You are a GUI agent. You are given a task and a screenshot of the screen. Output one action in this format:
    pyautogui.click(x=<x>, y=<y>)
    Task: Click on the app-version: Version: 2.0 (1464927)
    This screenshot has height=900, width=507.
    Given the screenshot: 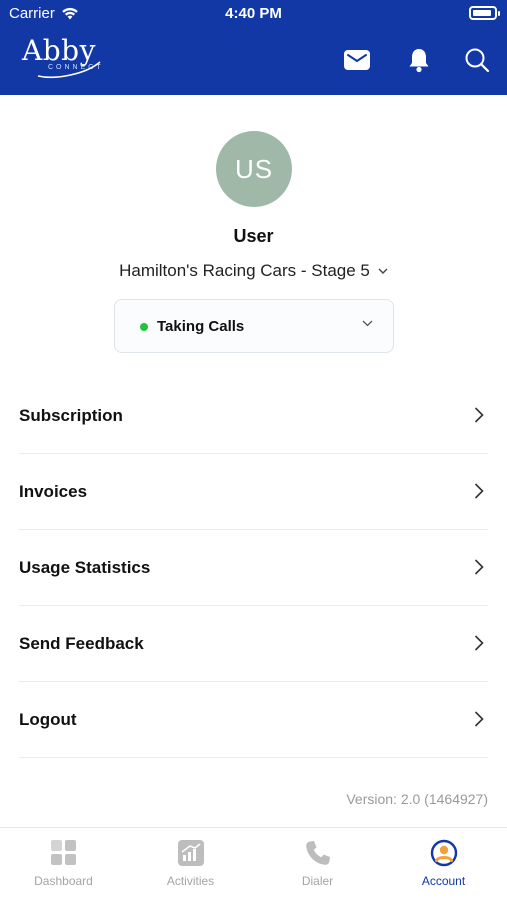 What is the action you would take?
    pyautogui.click(x=417, y=799)
    